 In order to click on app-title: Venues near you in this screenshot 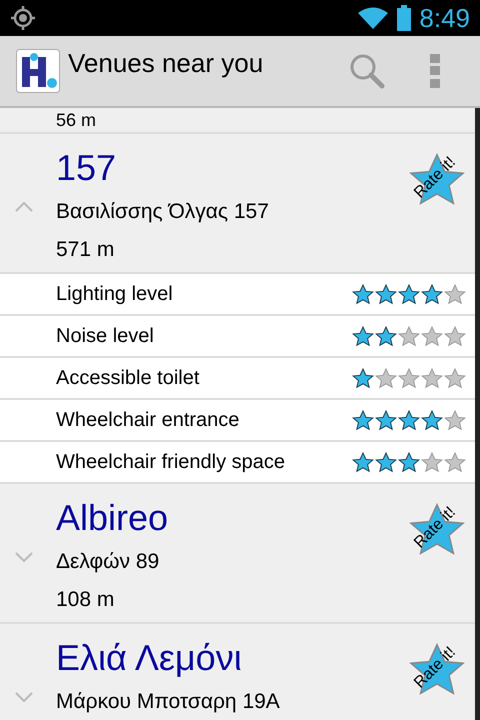, I will do `click(166, 63)`.